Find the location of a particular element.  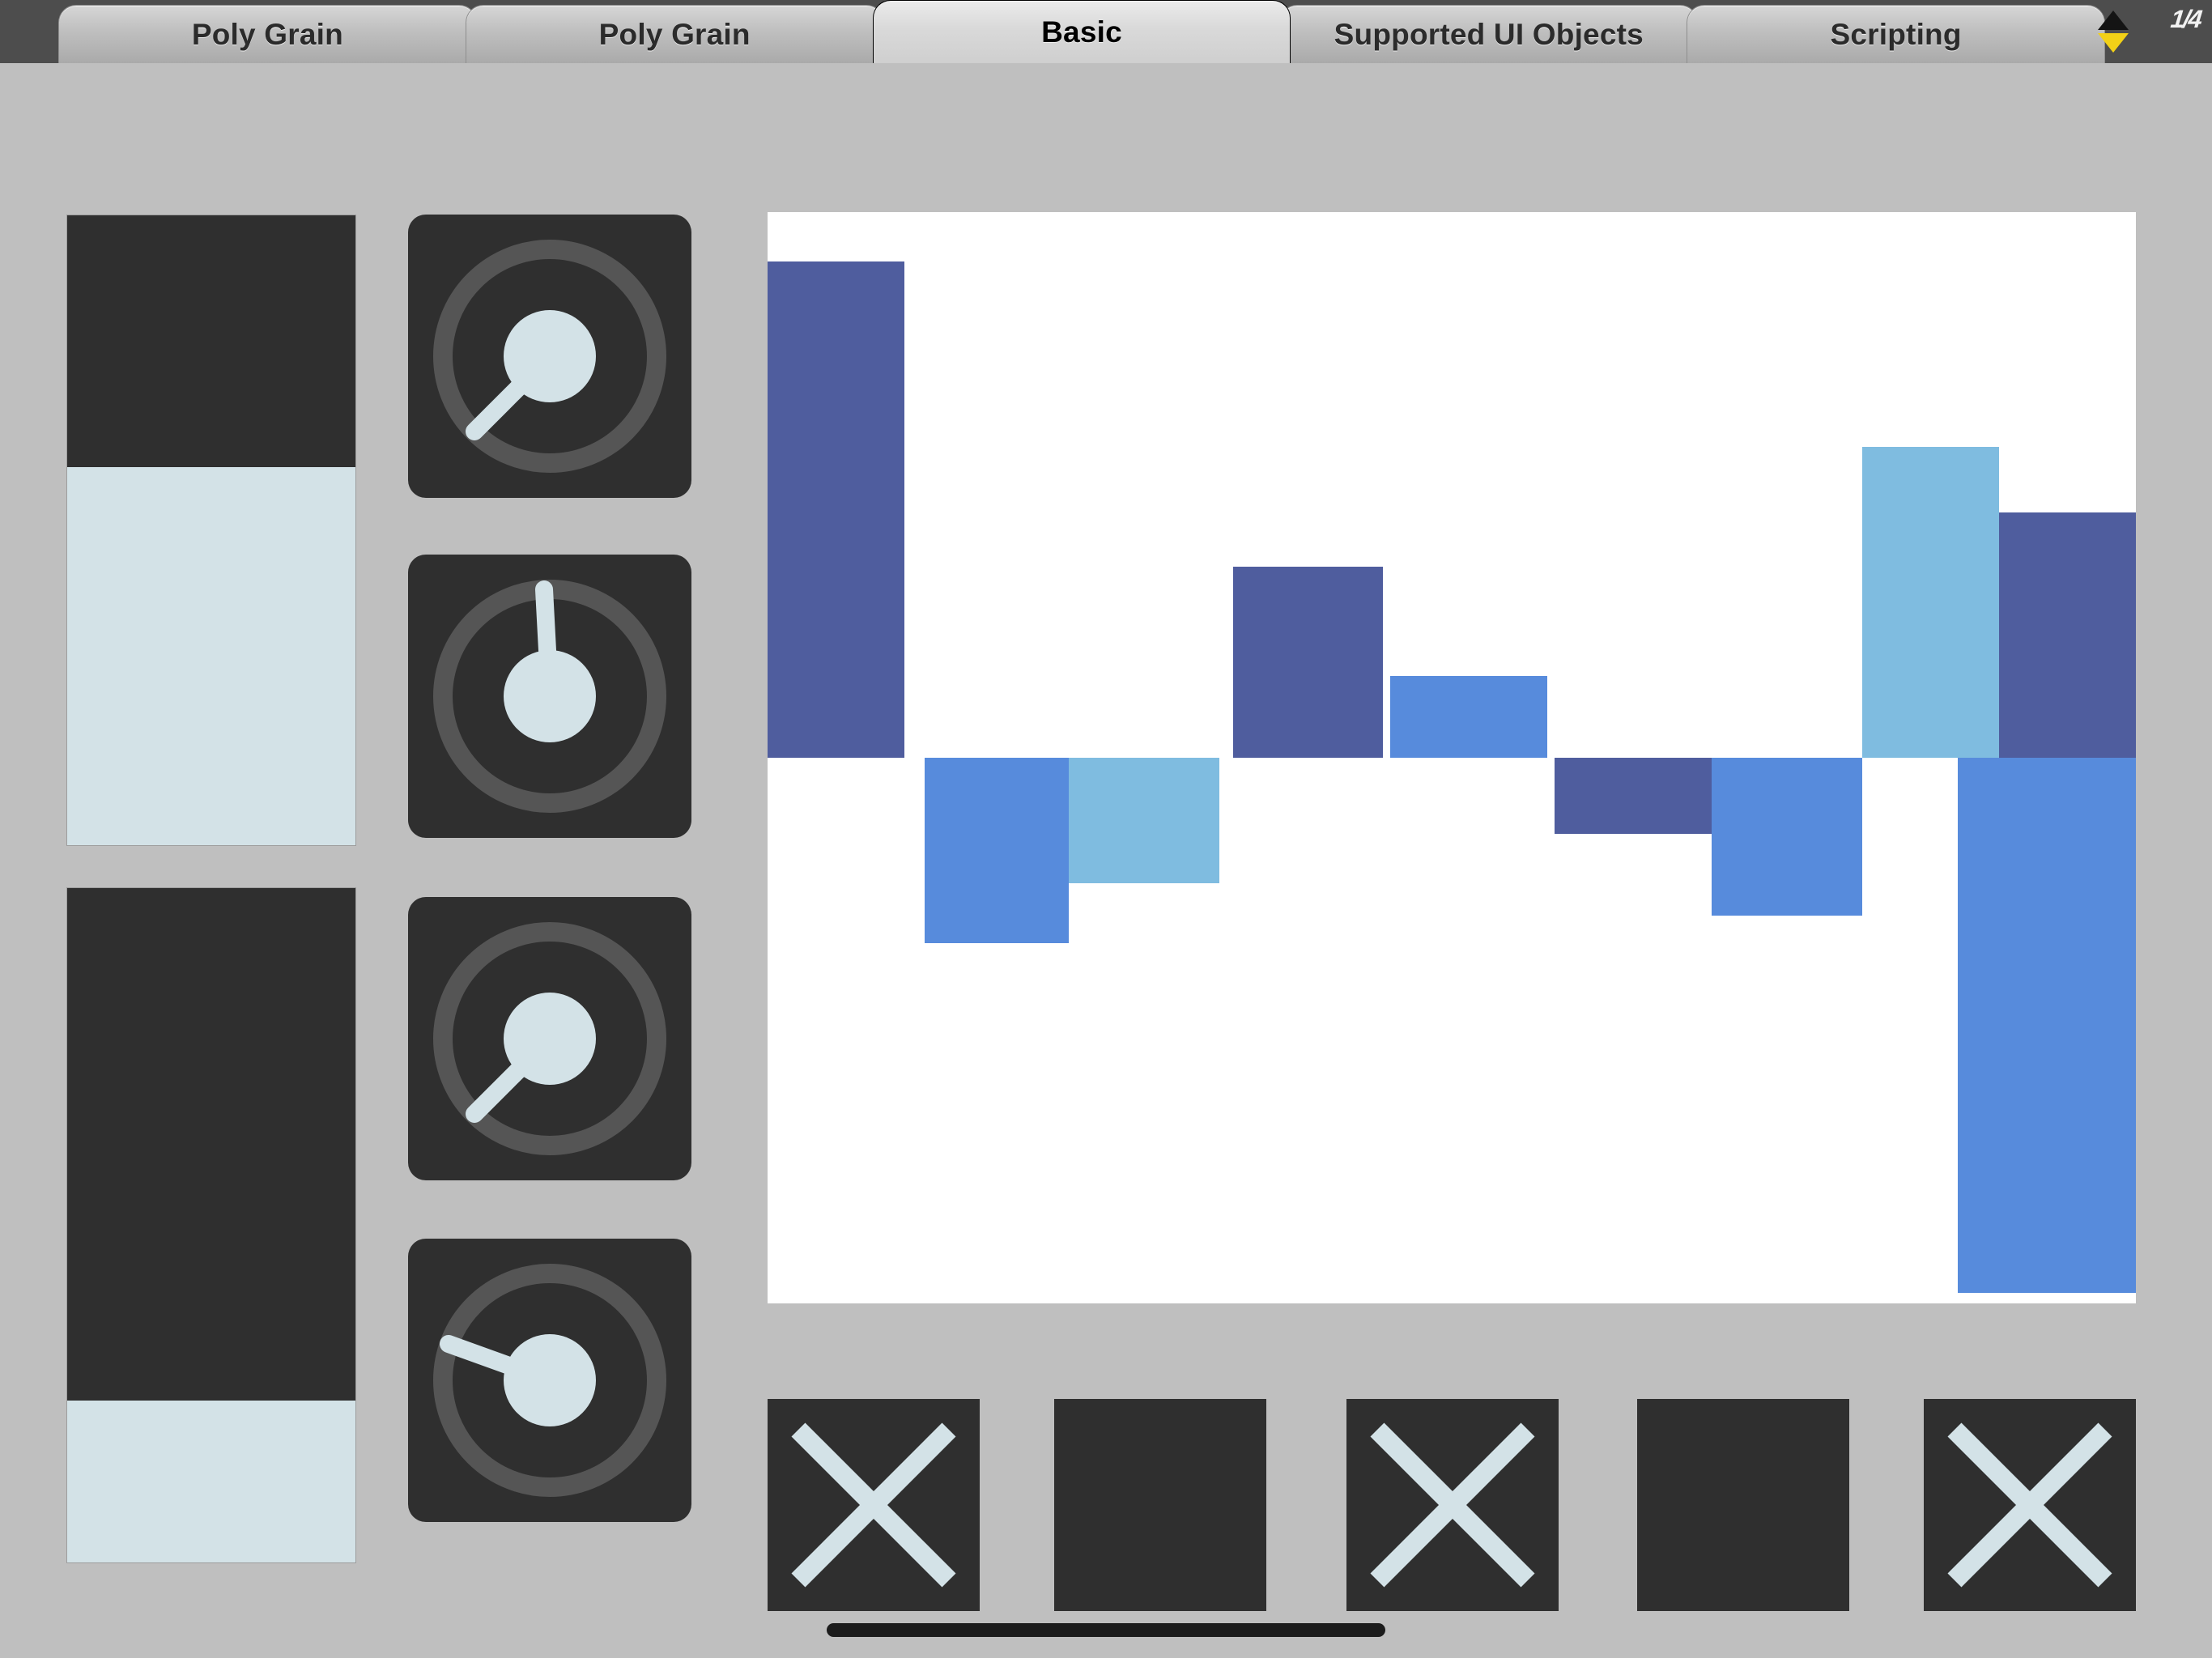

tab-label: Scripting is located at coordinates (1896, 34).